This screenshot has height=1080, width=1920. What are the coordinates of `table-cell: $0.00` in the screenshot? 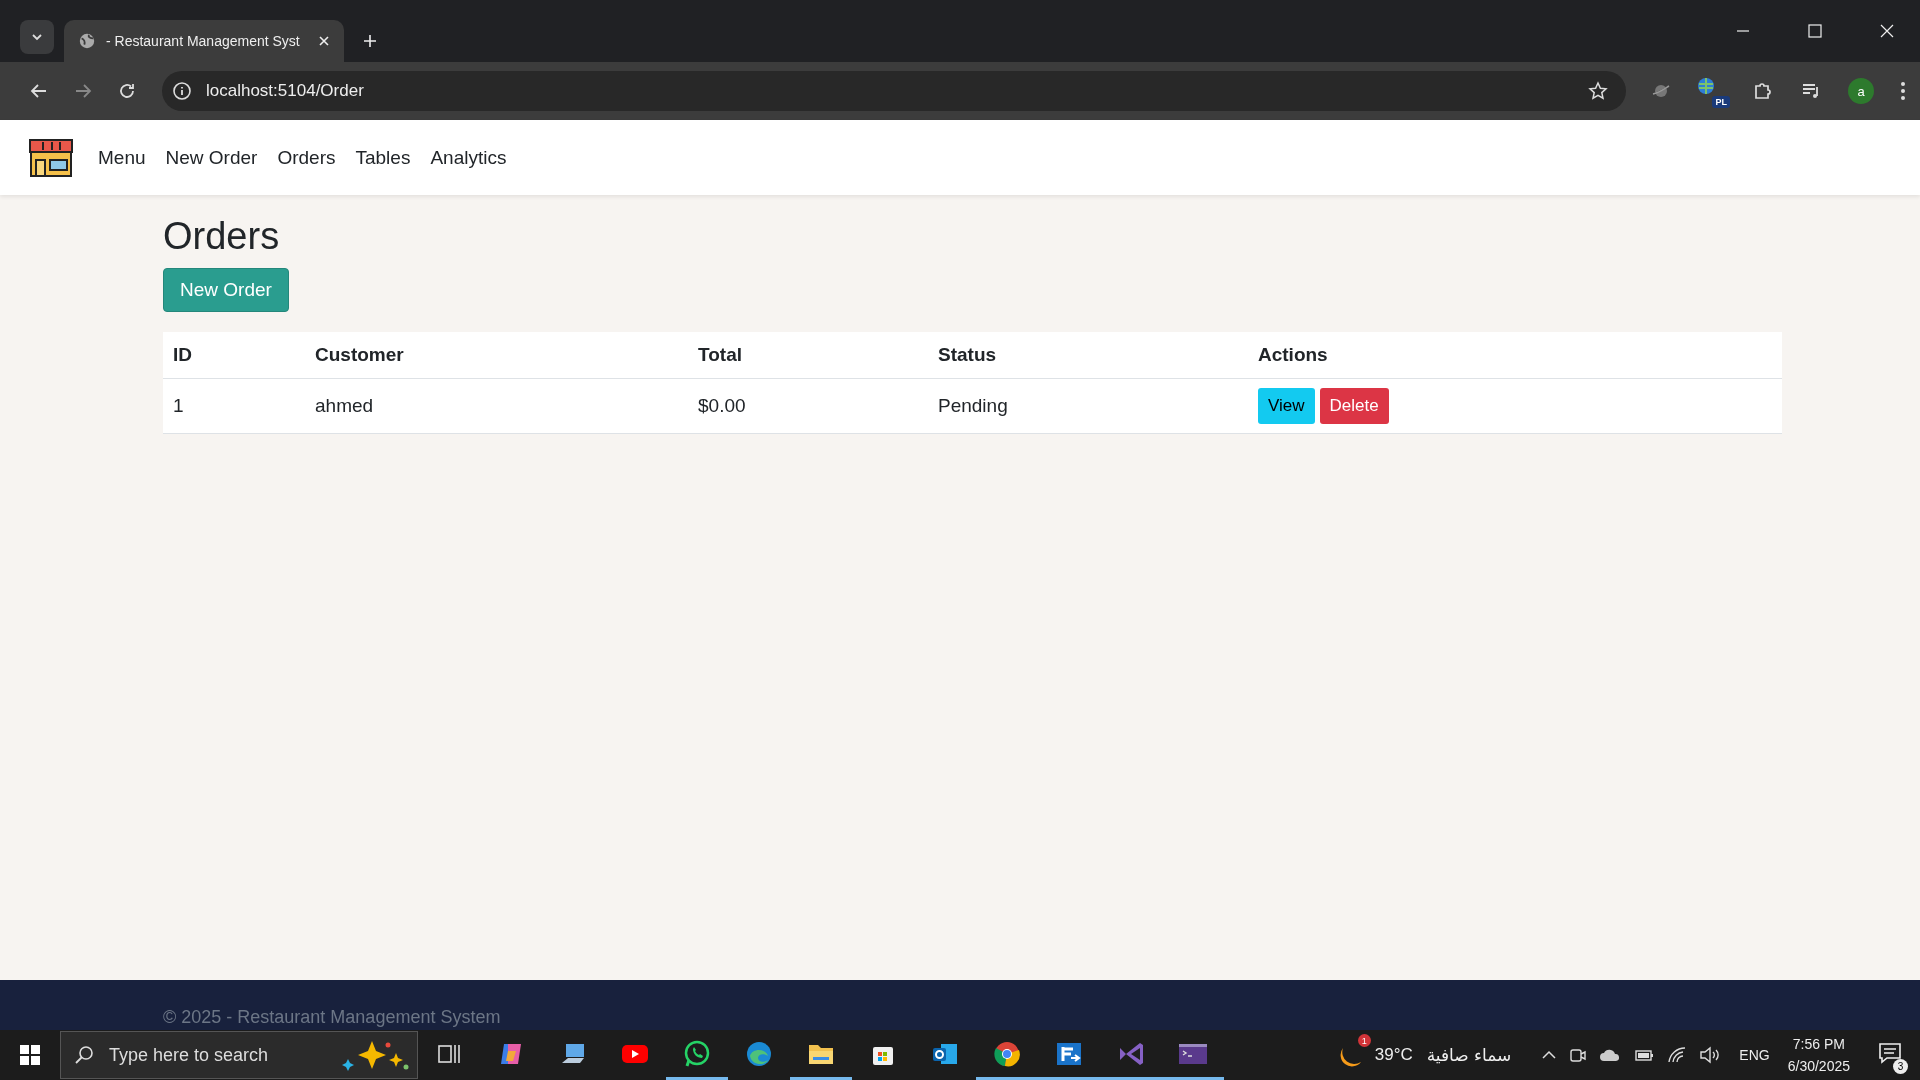 It's located at (808, 406).